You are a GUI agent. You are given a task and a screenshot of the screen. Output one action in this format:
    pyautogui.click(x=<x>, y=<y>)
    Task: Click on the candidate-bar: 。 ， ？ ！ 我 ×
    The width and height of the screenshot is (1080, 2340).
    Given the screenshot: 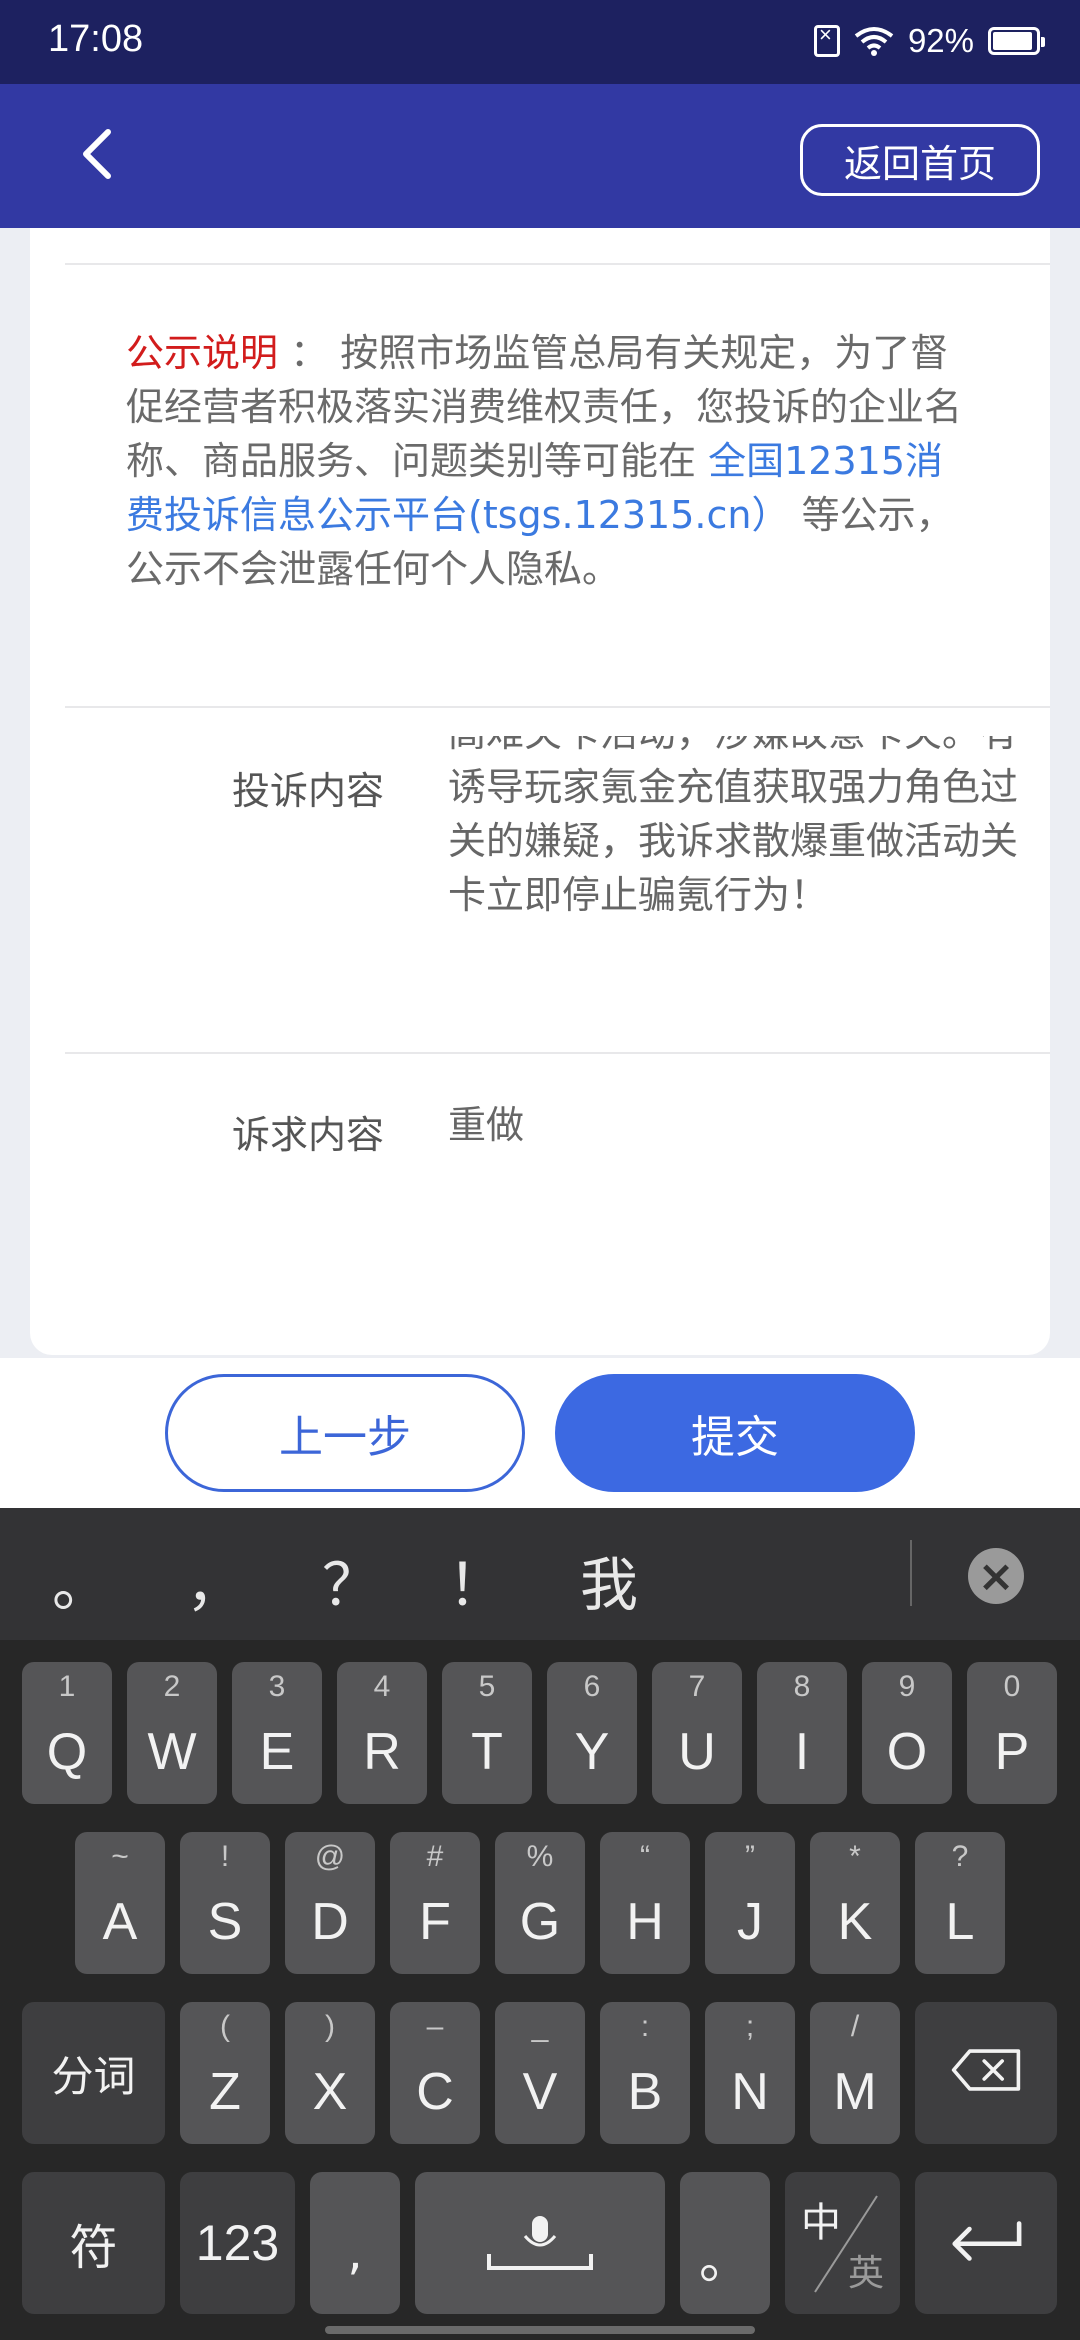 What is the action you would take?
    pyautogui.click(x=540, y=1574)
    